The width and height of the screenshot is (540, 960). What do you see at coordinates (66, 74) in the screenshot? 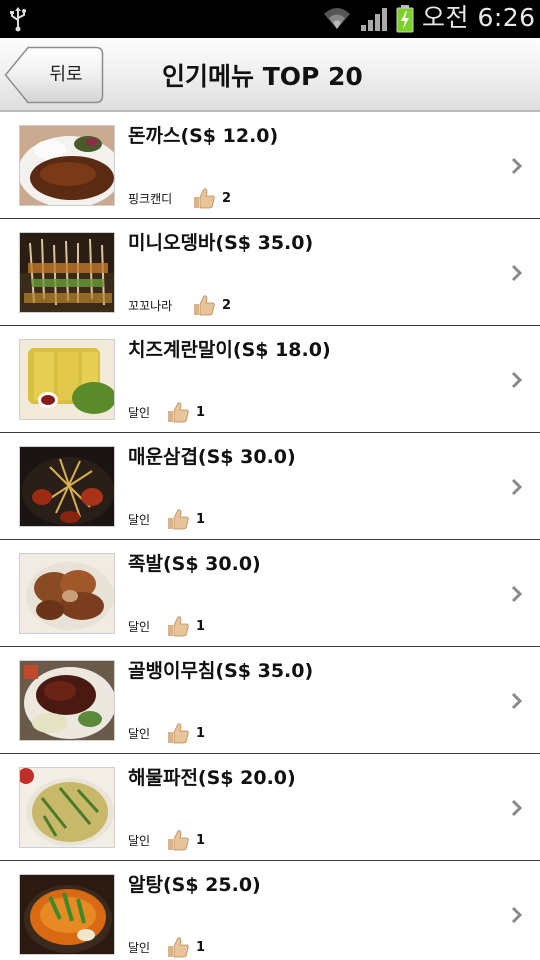
I see `back-button-label: 뒤로` at bounding box center [66, 74].